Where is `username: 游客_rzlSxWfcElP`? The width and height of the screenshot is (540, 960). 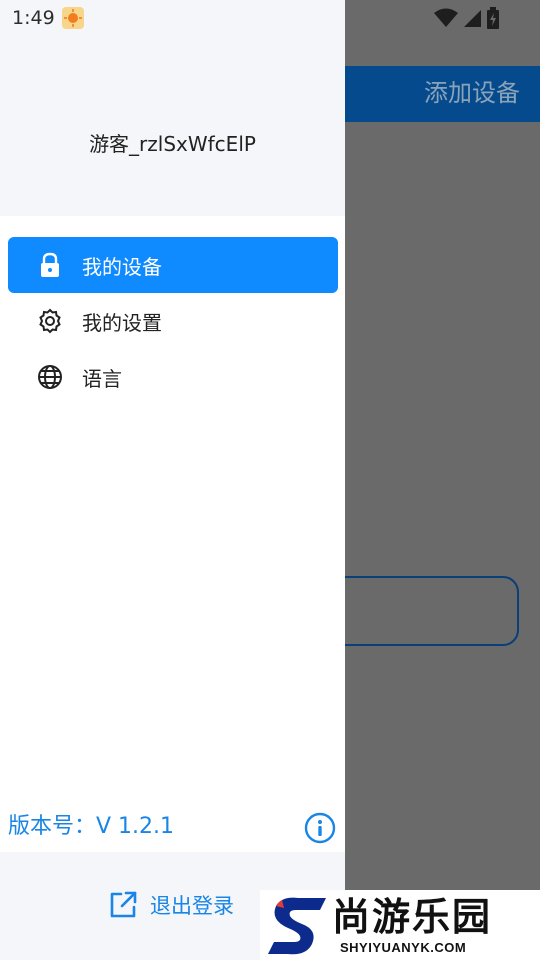 username: 游客_rzlSxWfcElP is located at coordinates (172, 144).